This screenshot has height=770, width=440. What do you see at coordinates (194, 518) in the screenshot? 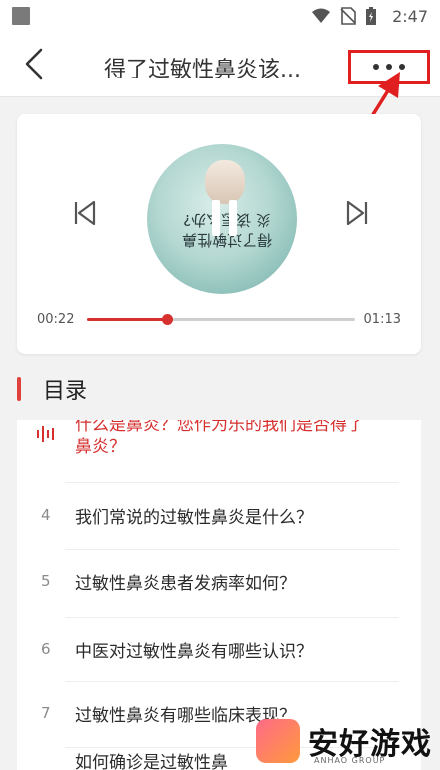
I see `item-text: 我们常说的过敏性鼻炎是什么？` at bounding box center [194, 518].